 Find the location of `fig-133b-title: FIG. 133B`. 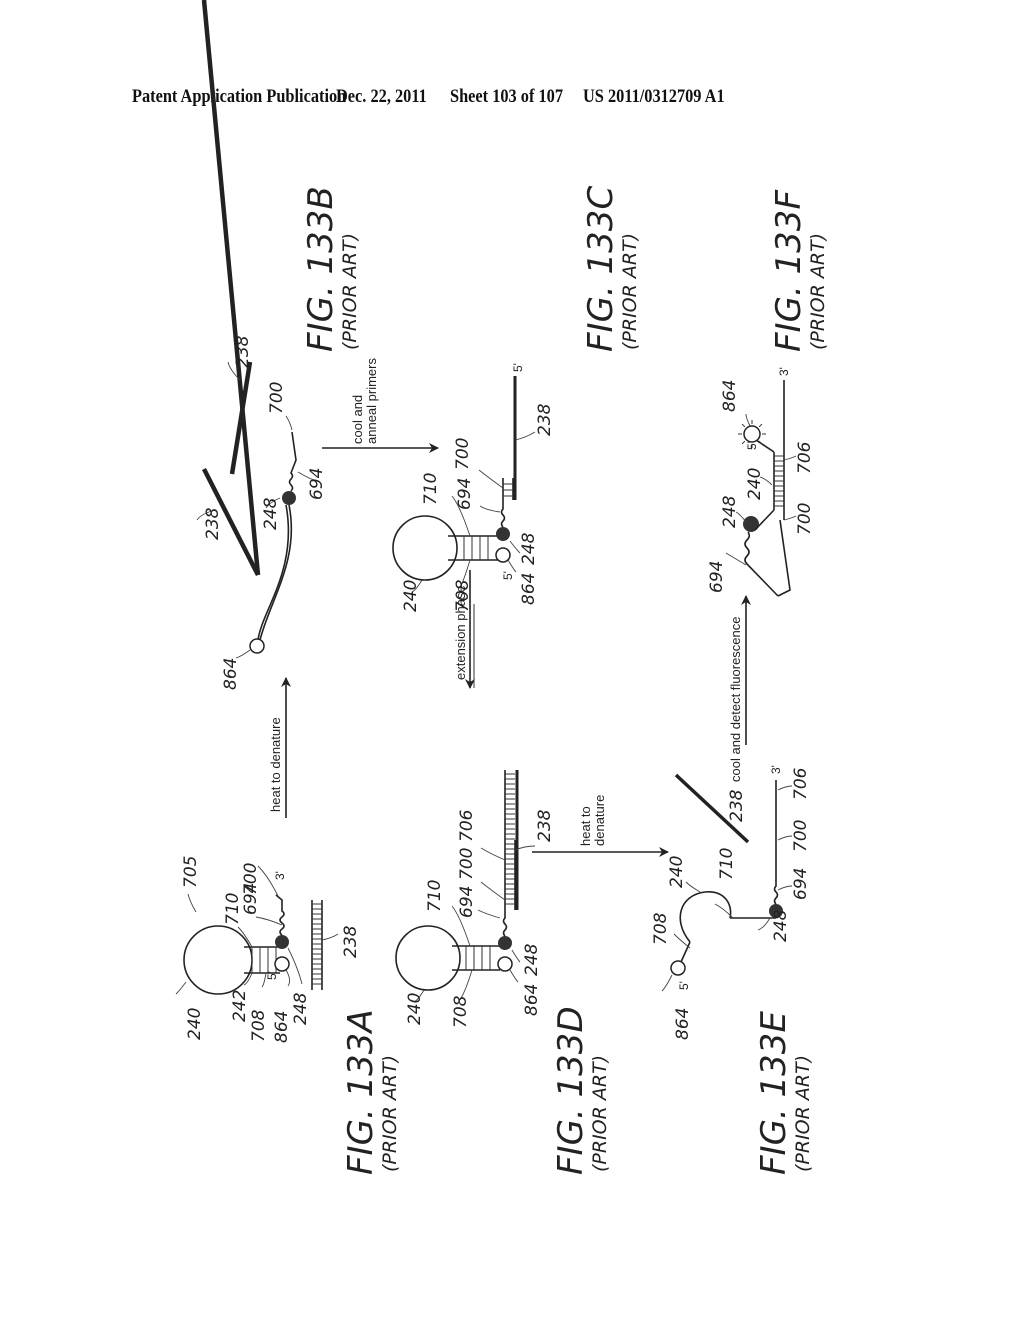

fig-133b-title: FIG. 133B is located at coordinates (321, 269).